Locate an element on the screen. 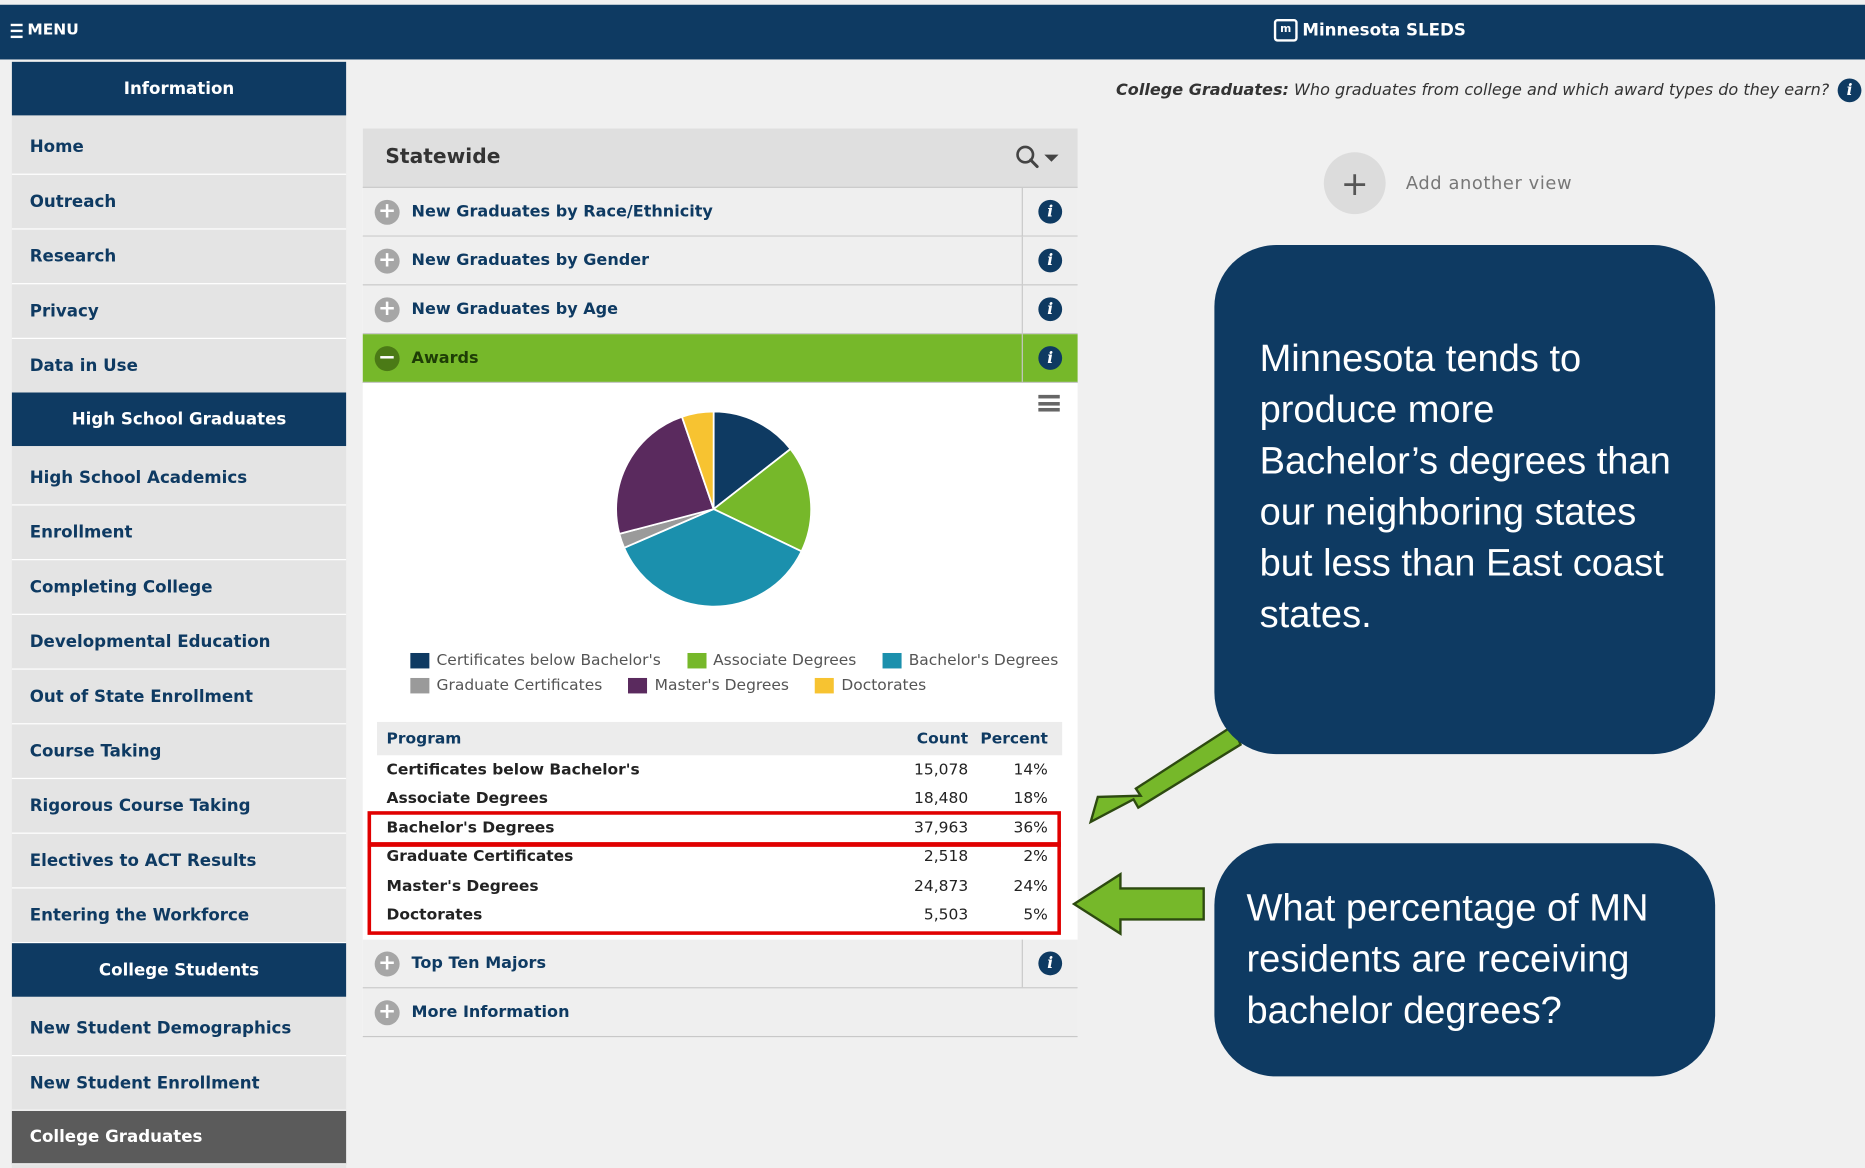 The width and height of the screenshot is (1865, 1168). graduate-rows-highlight is located at coordinates (714, 888).